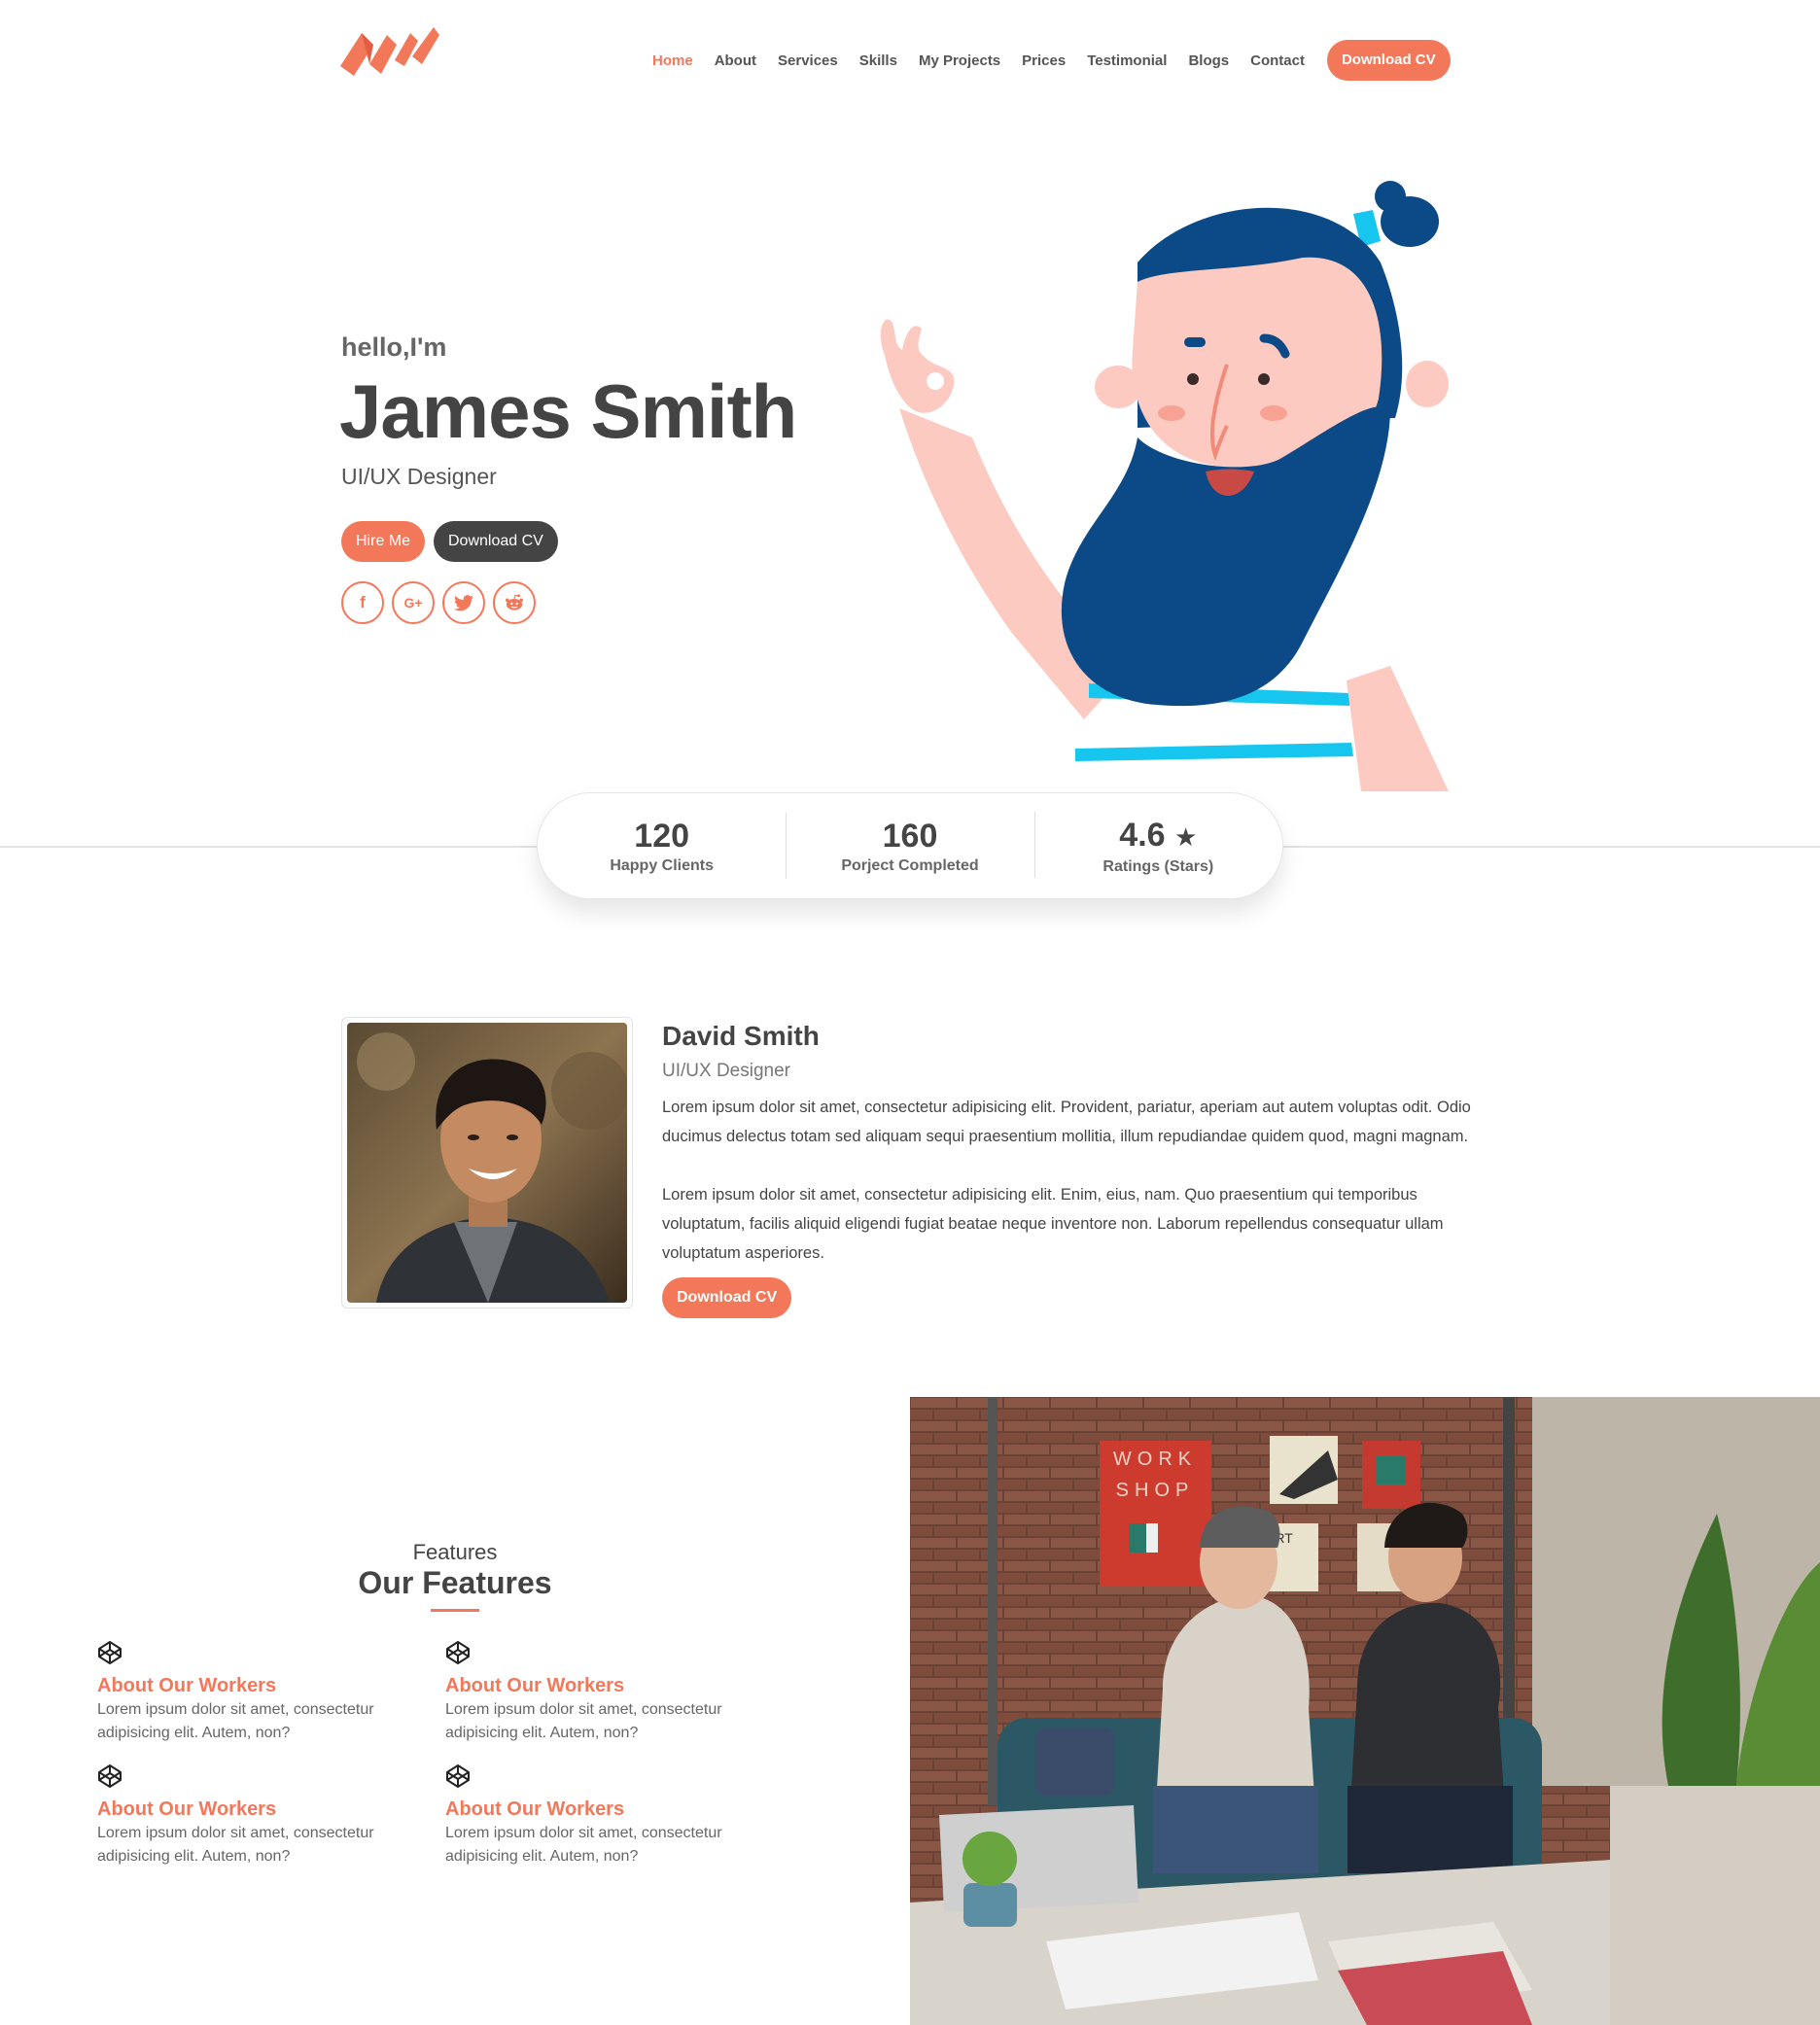 Image resolution: width=1820 pixels, height=2025 pixels. I want to click on reddit-icon, so click(514, 602).